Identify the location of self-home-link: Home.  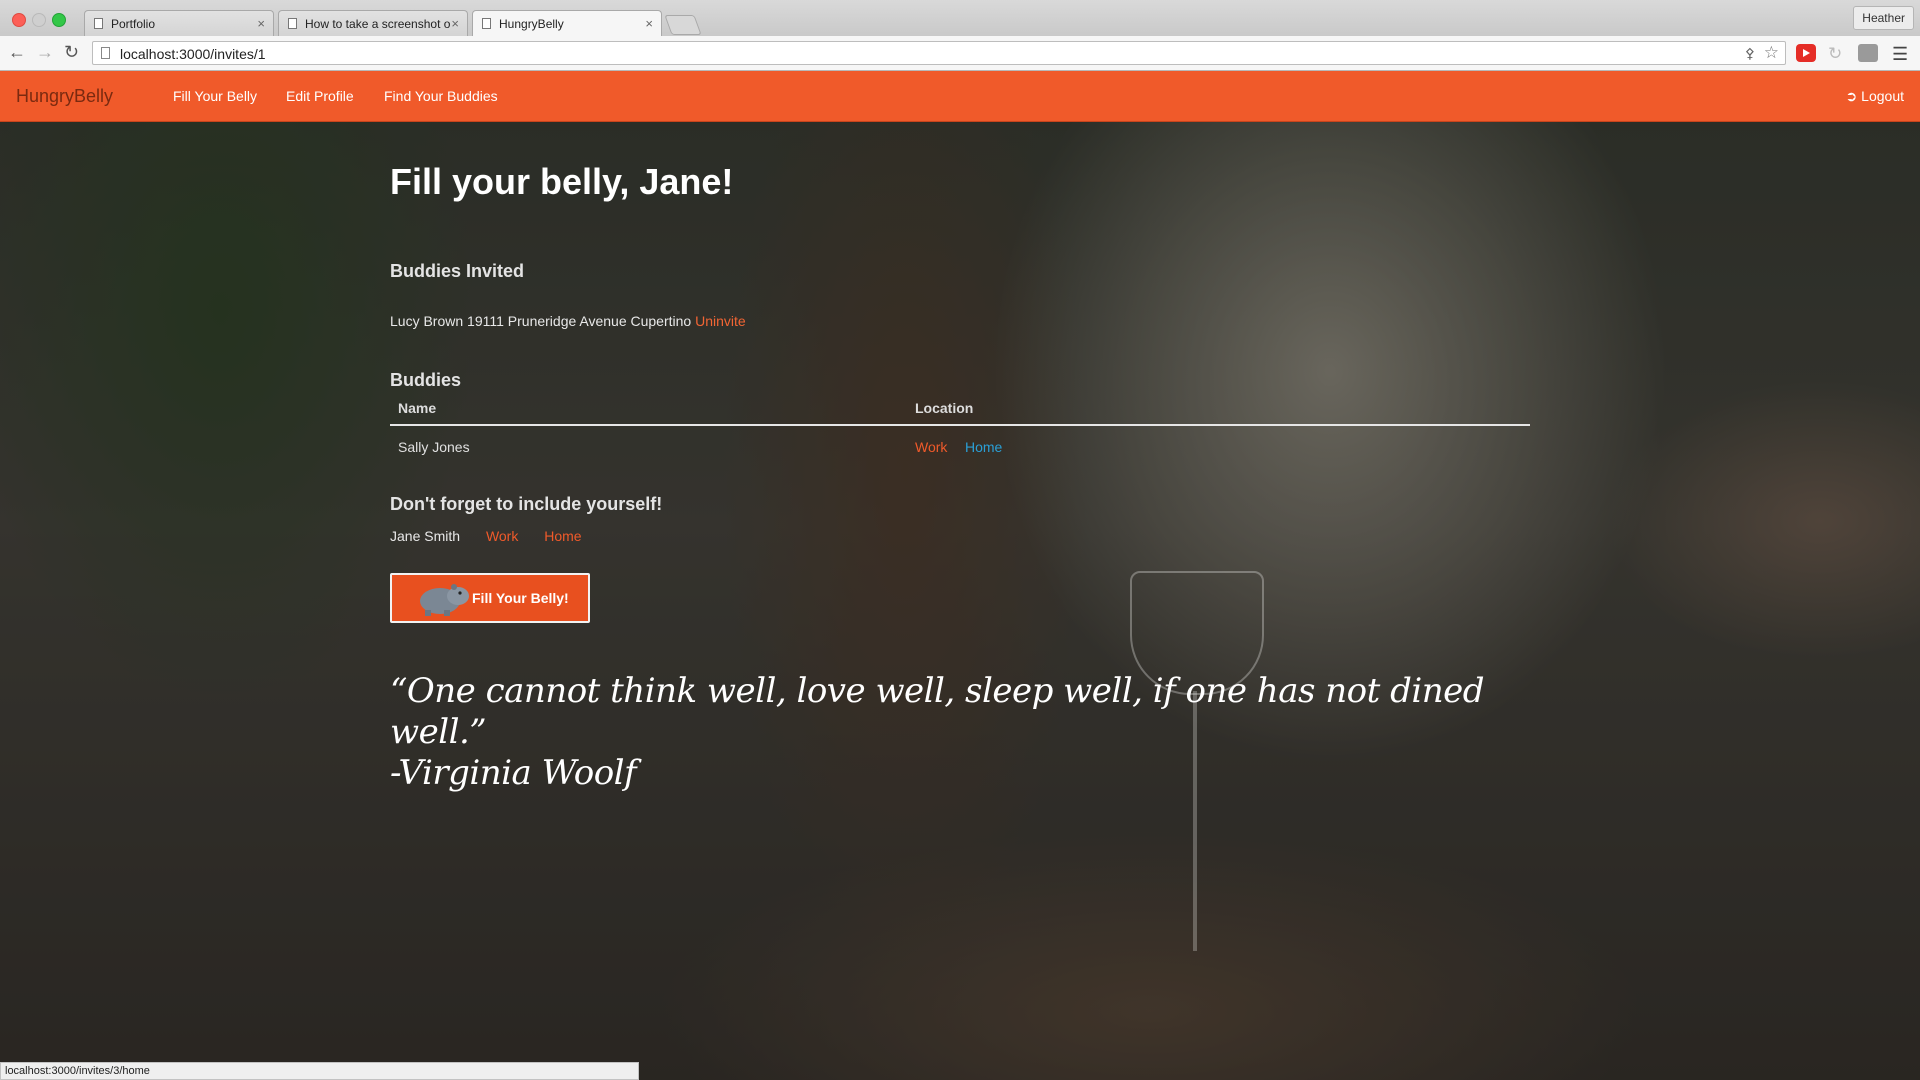
(562, 536).